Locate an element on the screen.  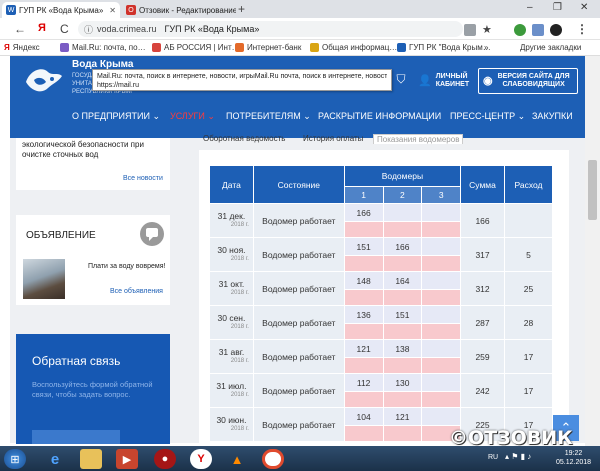
page-scrollbar is located at coordinates (592, 251).